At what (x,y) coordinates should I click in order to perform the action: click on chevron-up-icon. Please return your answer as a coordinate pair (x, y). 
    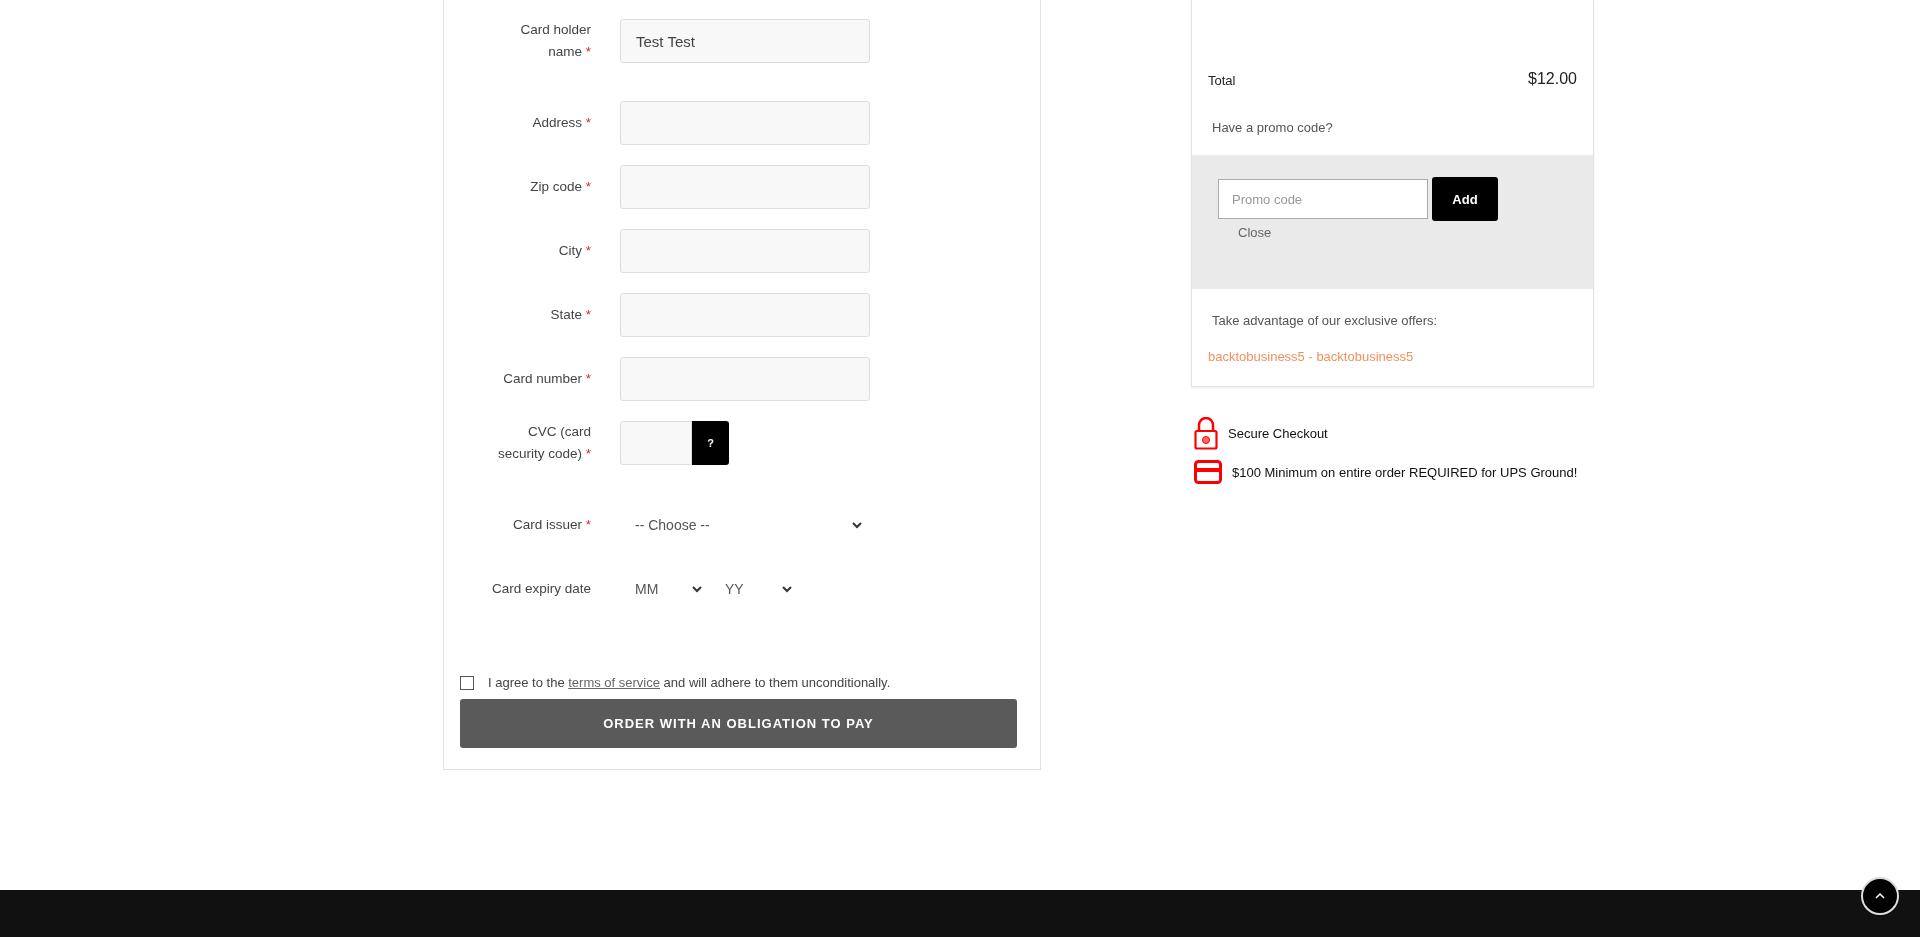
    Looking at the image, I should click on (1880, 896).